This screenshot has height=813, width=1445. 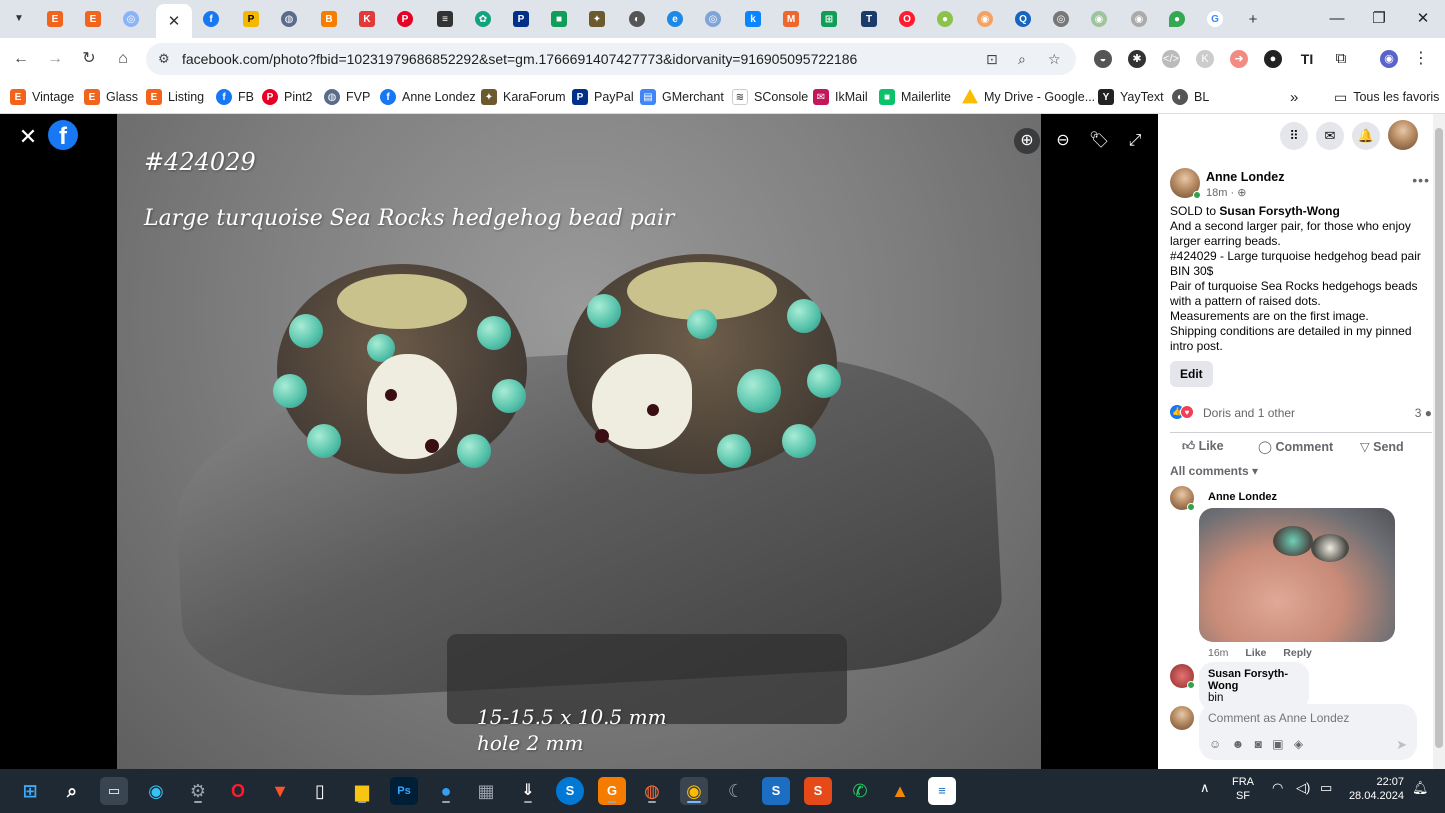 What do you see at coordinates (1382, 446) in the screenshot?
I see `send-button: ▽ Send` at bounding box center [1382, 446].